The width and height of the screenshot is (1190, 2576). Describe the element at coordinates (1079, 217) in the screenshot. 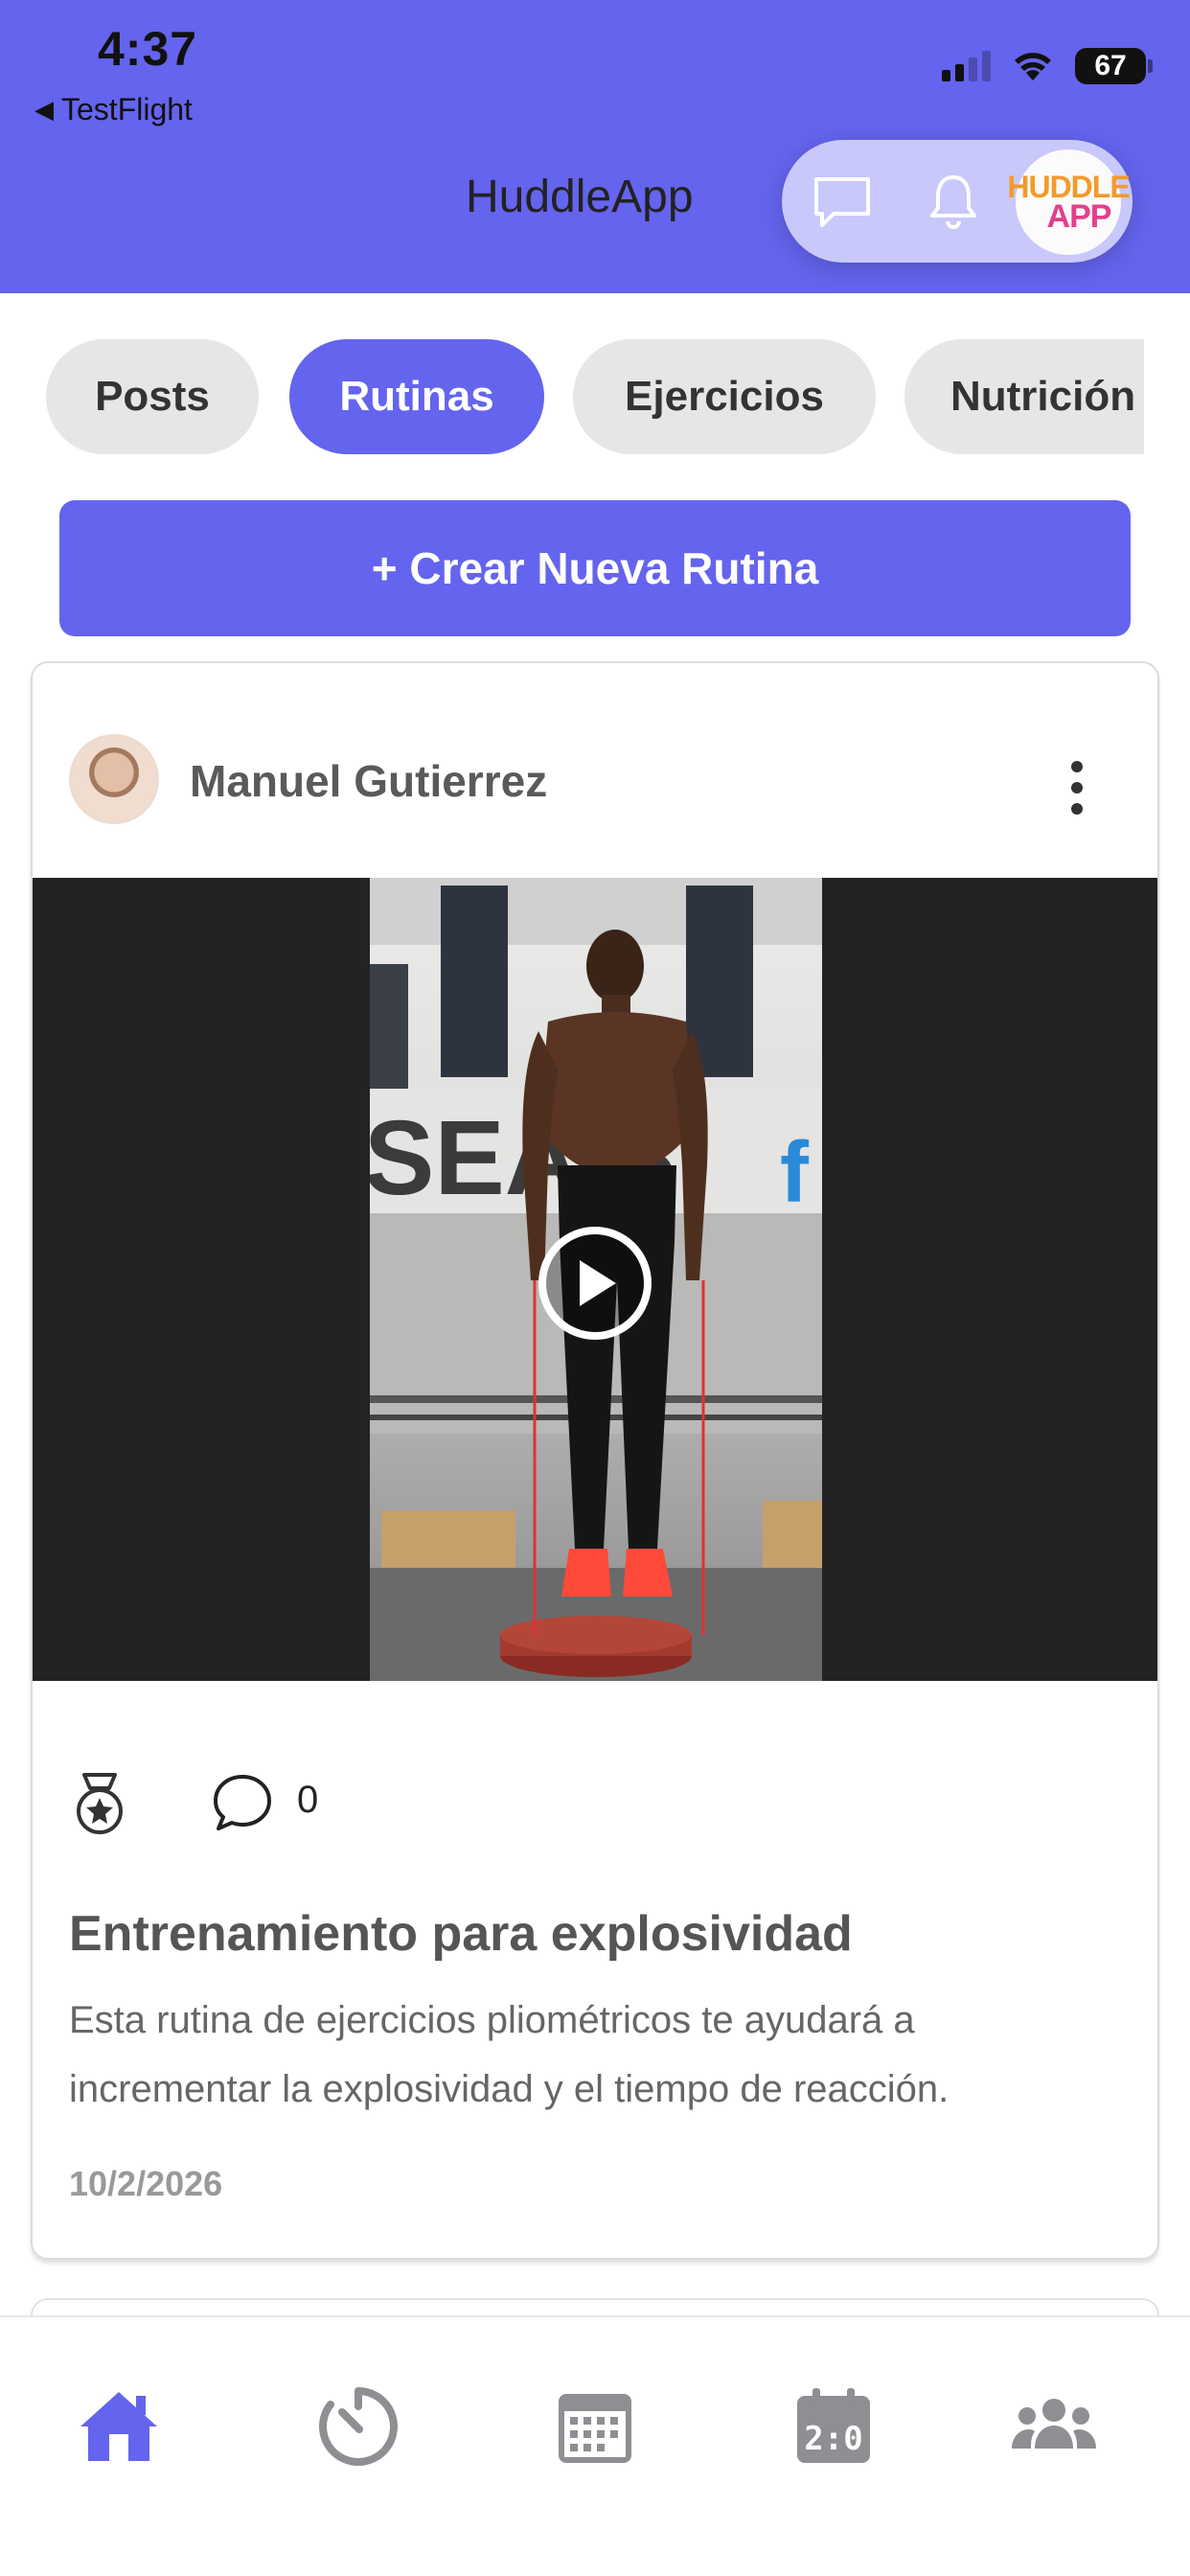

I see `logo-text-app: APP` at that location.